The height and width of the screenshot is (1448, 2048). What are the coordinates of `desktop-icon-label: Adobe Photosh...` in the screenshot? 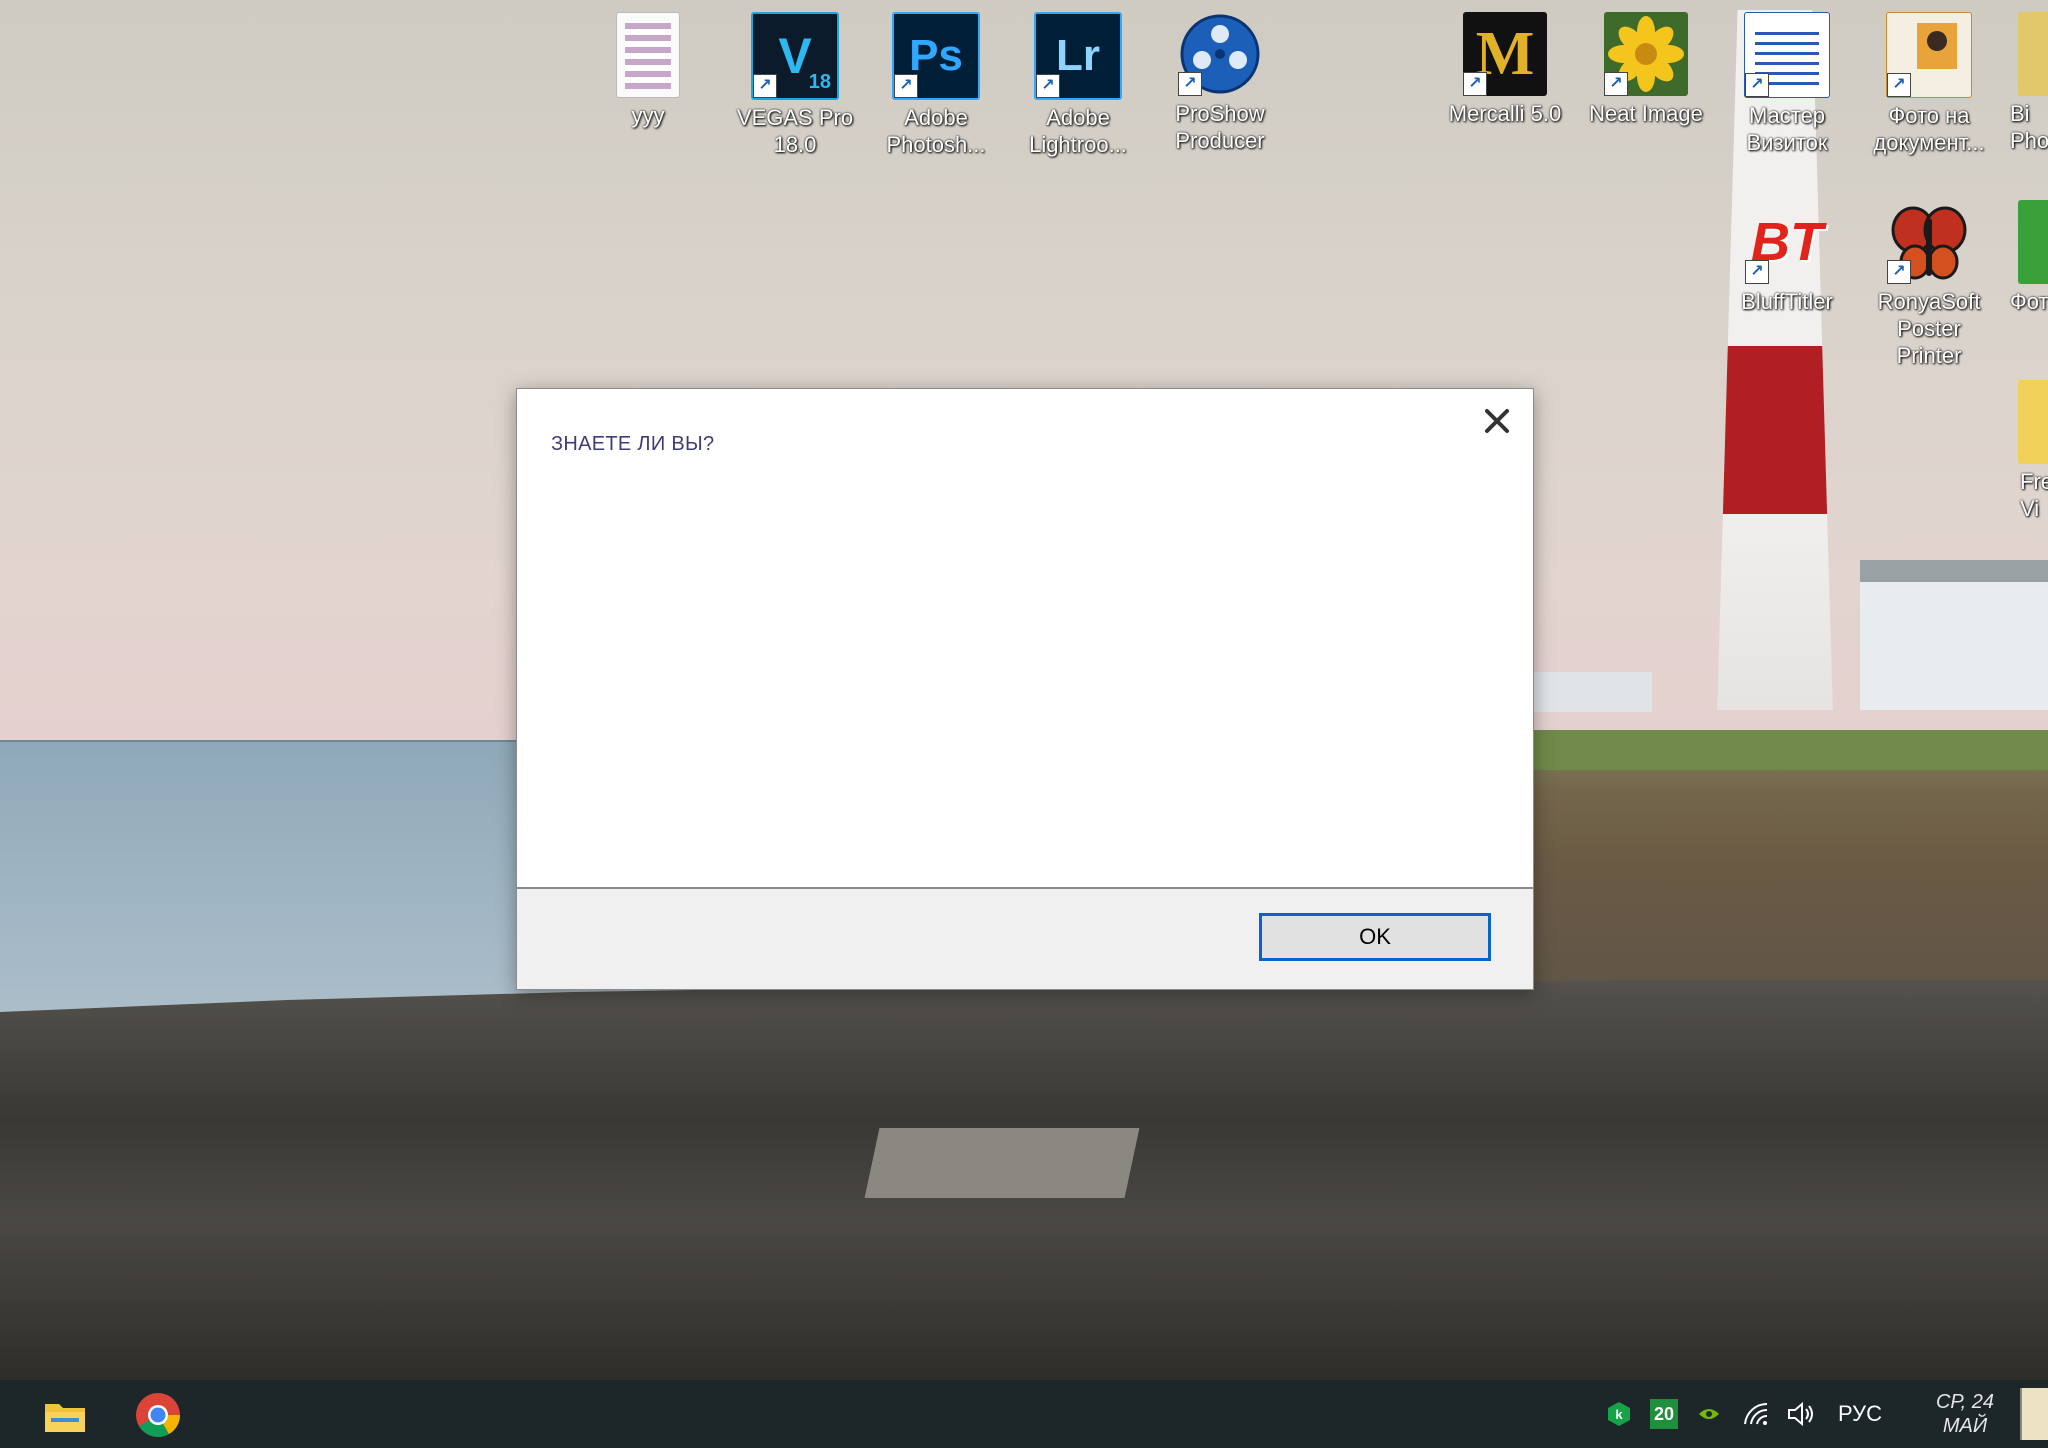 It's located at (936, 131).